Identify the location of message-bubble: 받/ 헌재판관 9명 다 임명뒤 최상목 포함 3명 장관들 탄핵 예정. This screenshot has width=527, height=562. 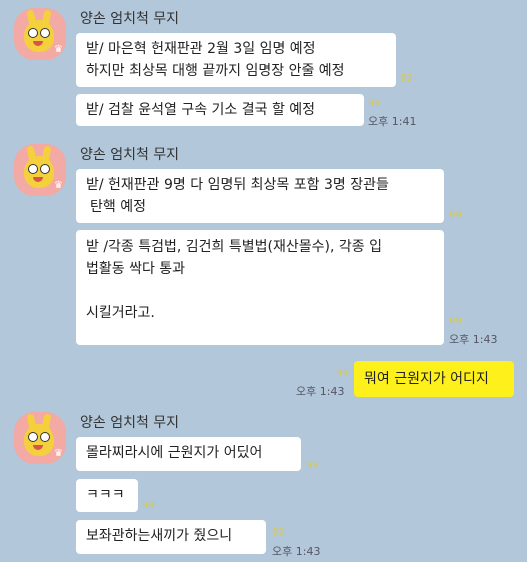
(260, 196).